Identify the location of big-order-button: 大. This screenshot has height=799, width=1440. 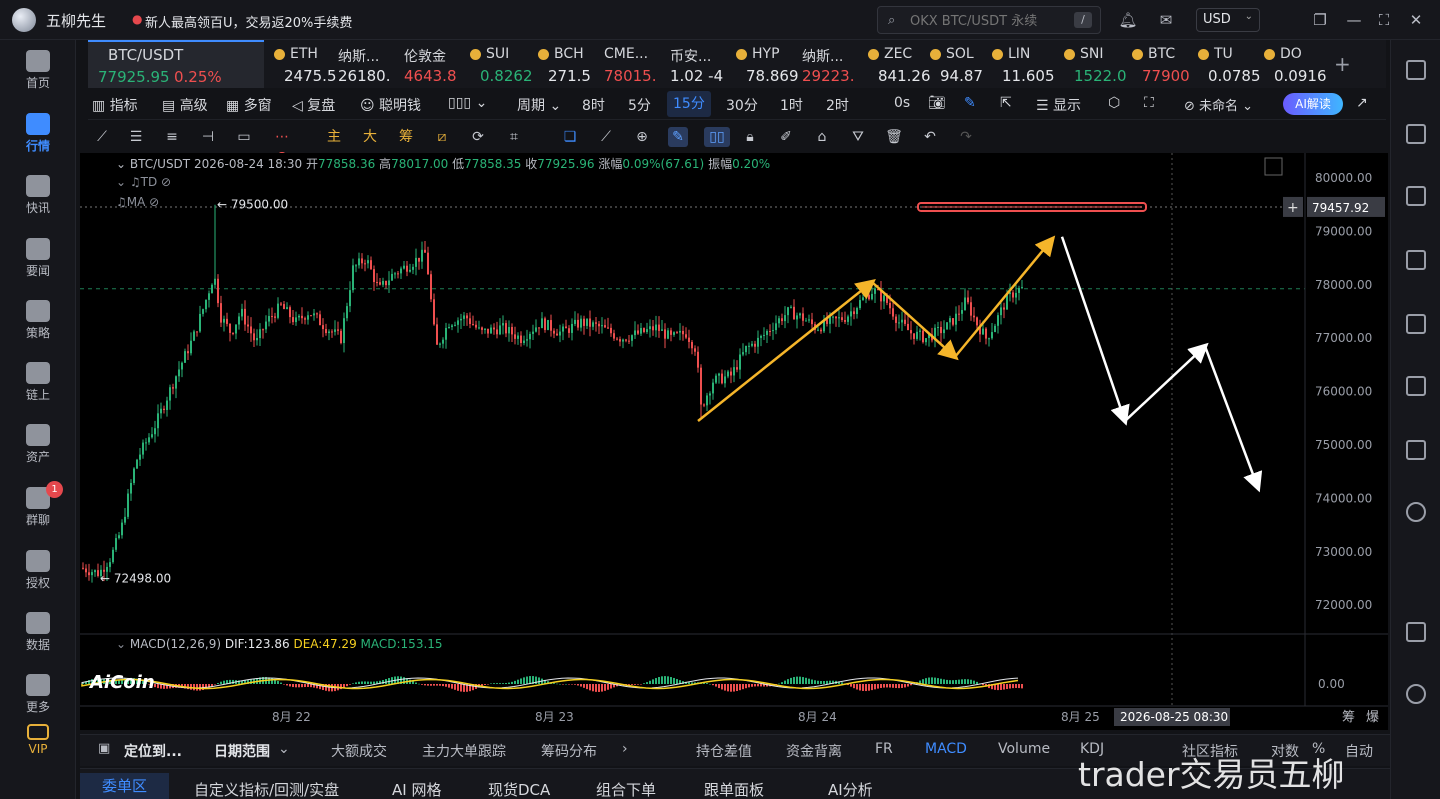
(370, 137).